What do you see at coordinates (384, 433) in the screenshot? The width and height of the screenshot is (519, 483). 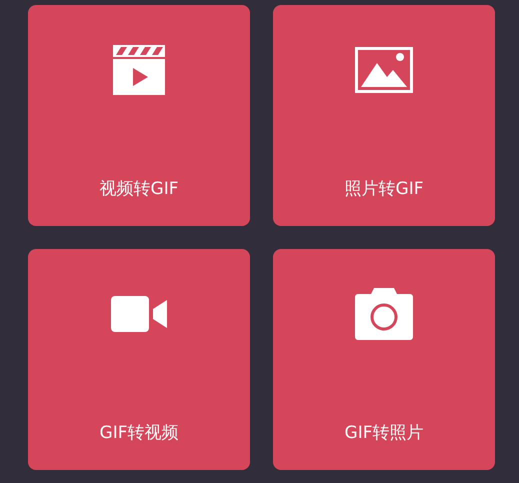 I see `card-label: GIF转照片` at bounding box center [384, 433].